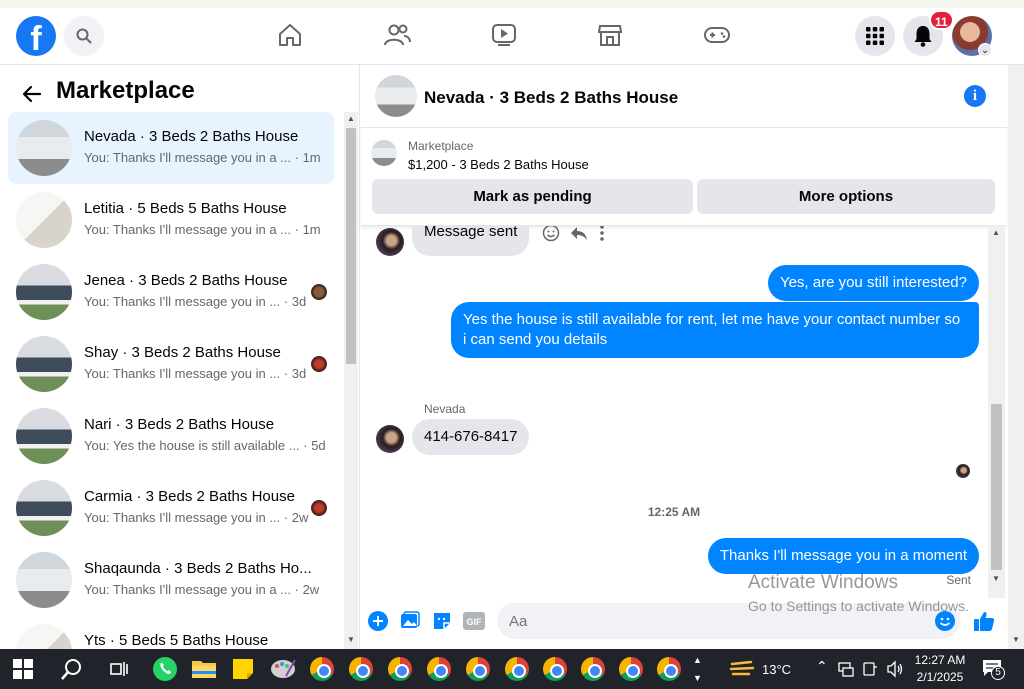  I want to click on search-button, so click(84, 36).